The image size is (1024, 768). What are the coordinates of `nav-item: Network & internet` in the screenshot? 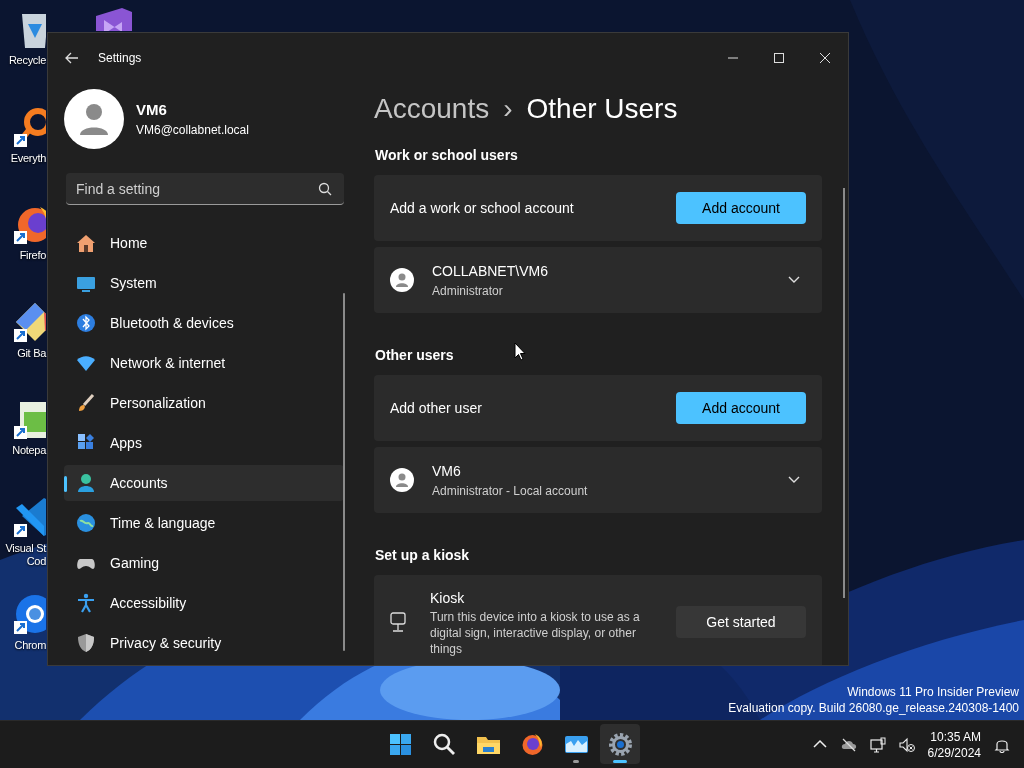 It's located at (204, 363).